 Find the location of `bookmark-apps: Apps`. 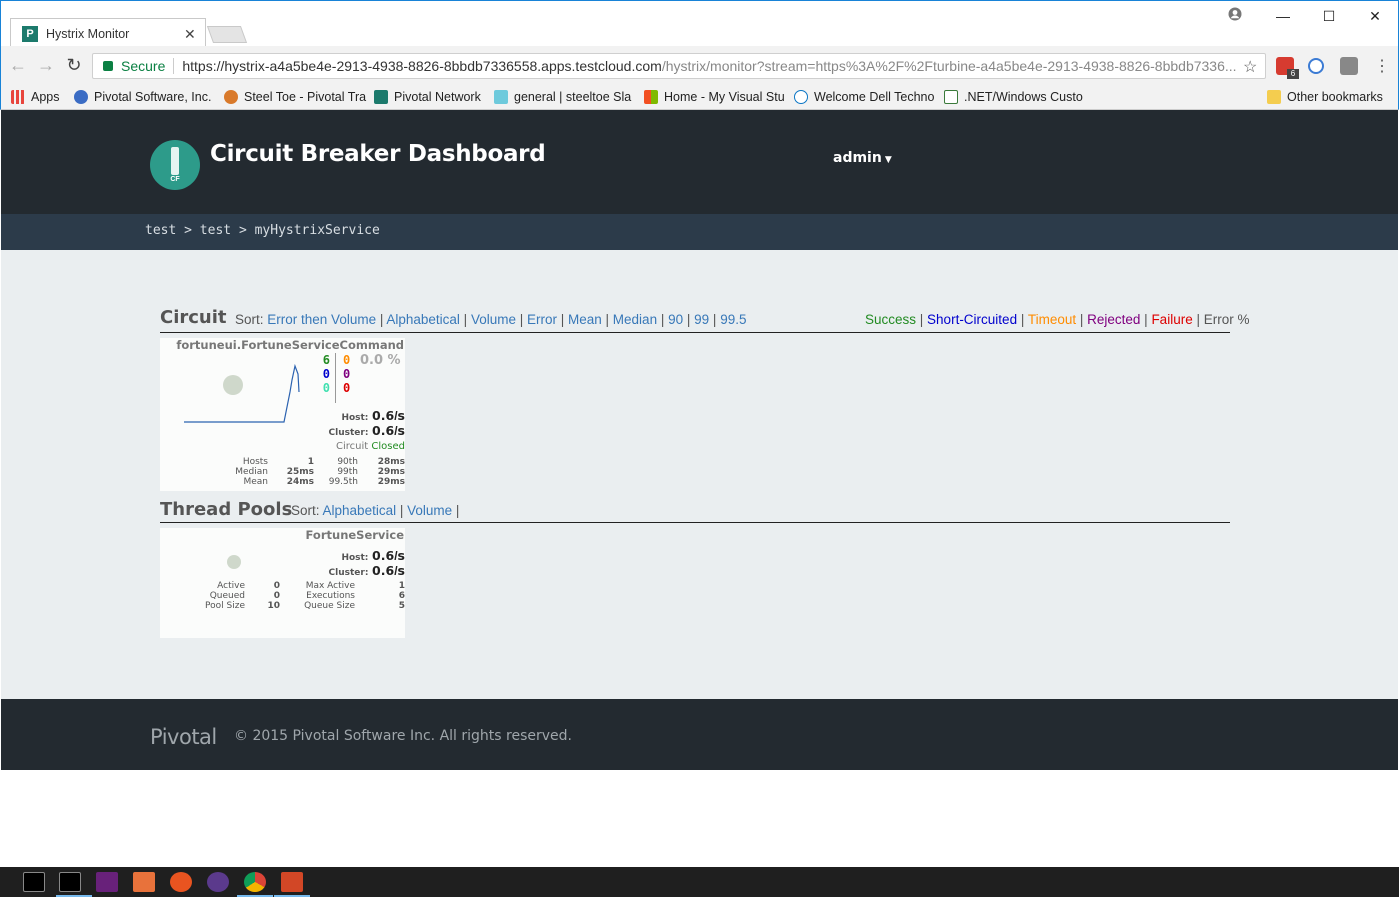

bookmark-apps: Apps is located at coordinates (35, 97).